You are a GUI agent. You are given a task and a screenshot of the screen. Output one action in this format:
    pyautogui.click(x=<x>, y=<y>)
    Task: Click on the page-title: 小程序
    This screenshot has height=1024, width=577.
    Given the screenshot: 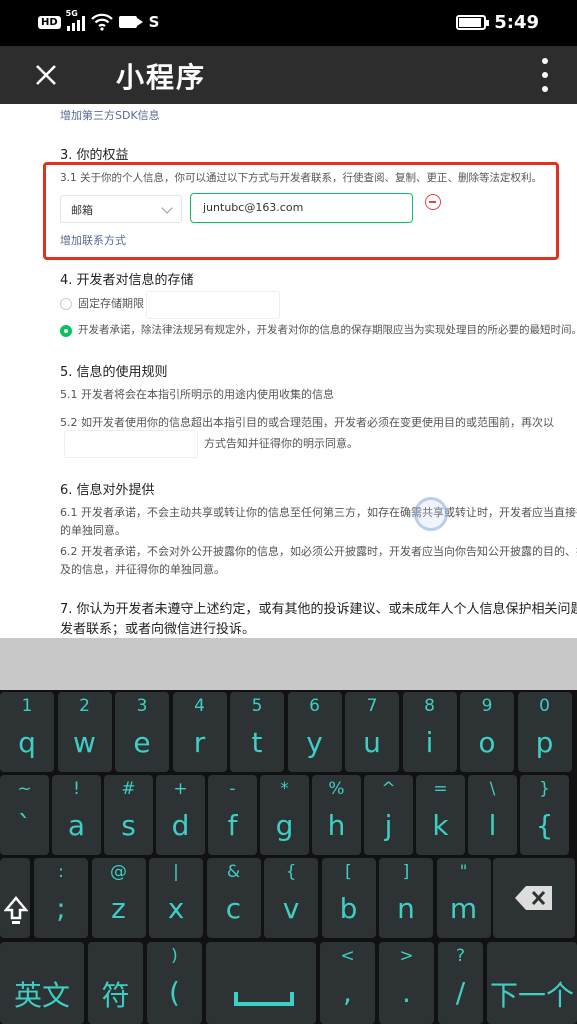 What is the action you would take?
    pyautogui.click(x=161, y=77)
    